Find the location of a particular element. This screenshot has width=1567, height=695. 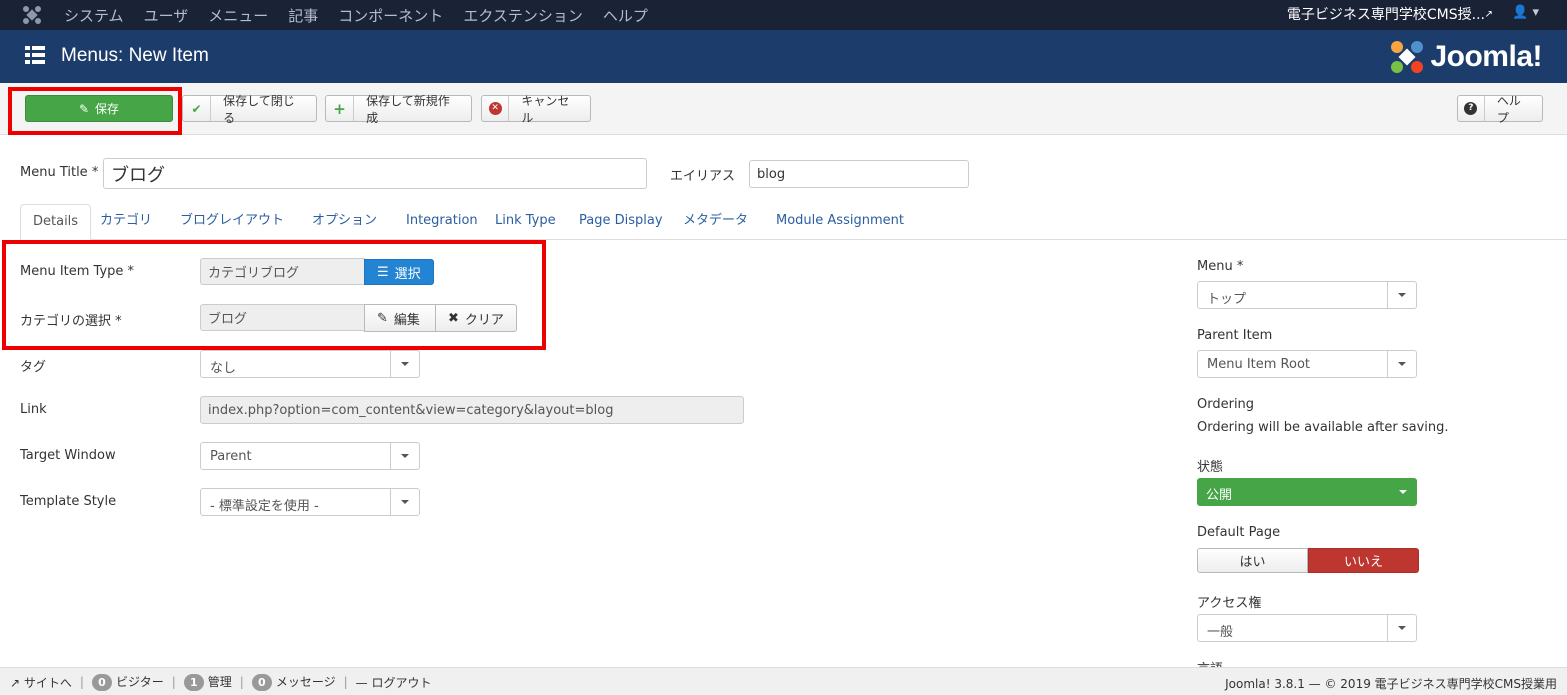

plus-icon: + is located at coordinates (340, 108).